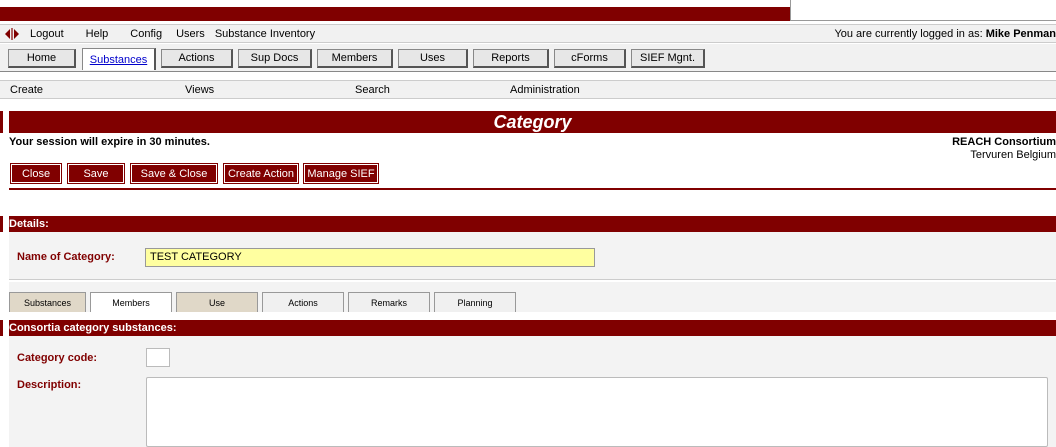  Describe the element at coordinates (590, 58) in the screenshot. I see `tab-cforms: cForms` at that location.